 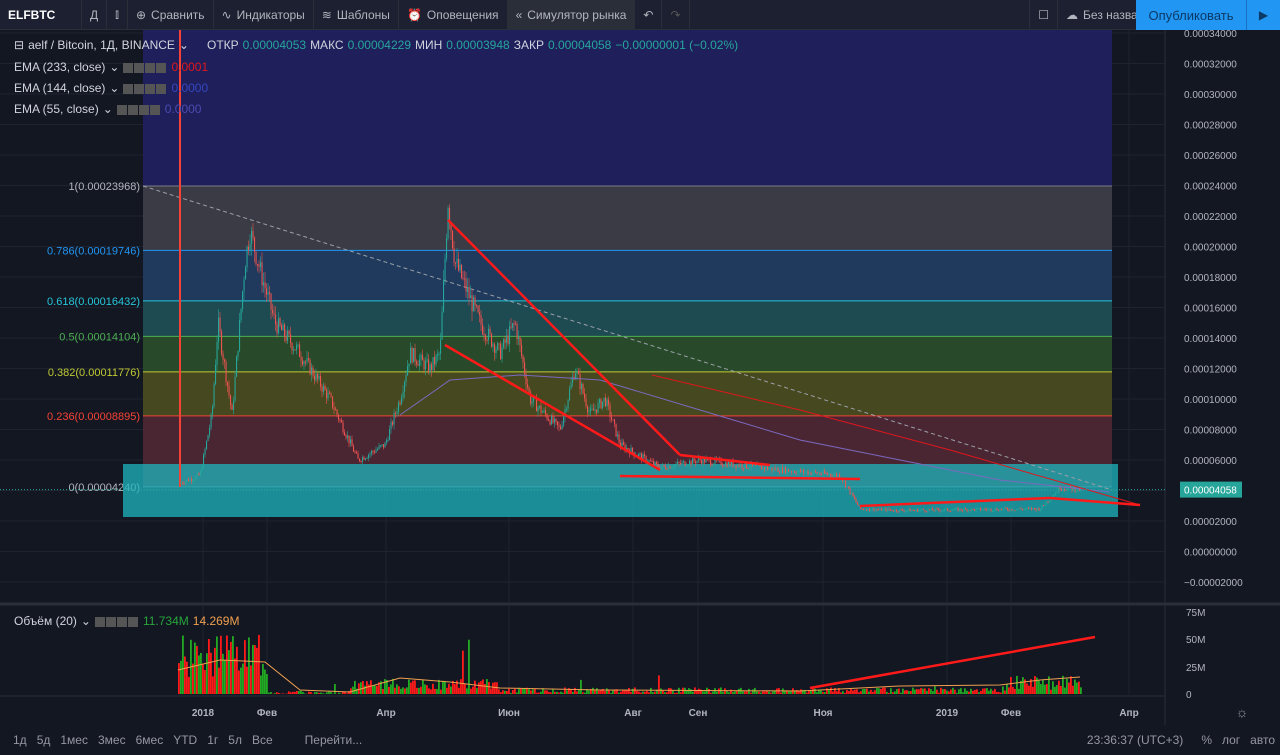 What do you see at coordinates (59, 88) in the screenshot?
I see `ema-label: EMA (144, close)` at bounding box center [59, 88].